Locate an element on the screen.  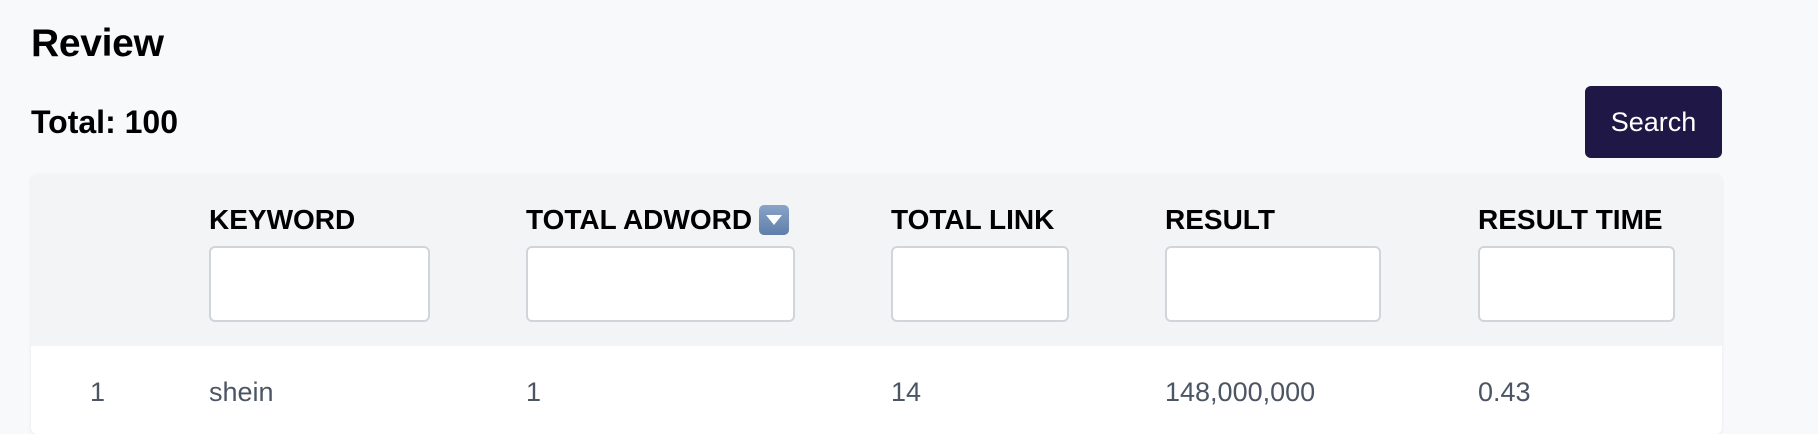
column-label-keyword: KEYWORD is located at coordinates (282, 219).